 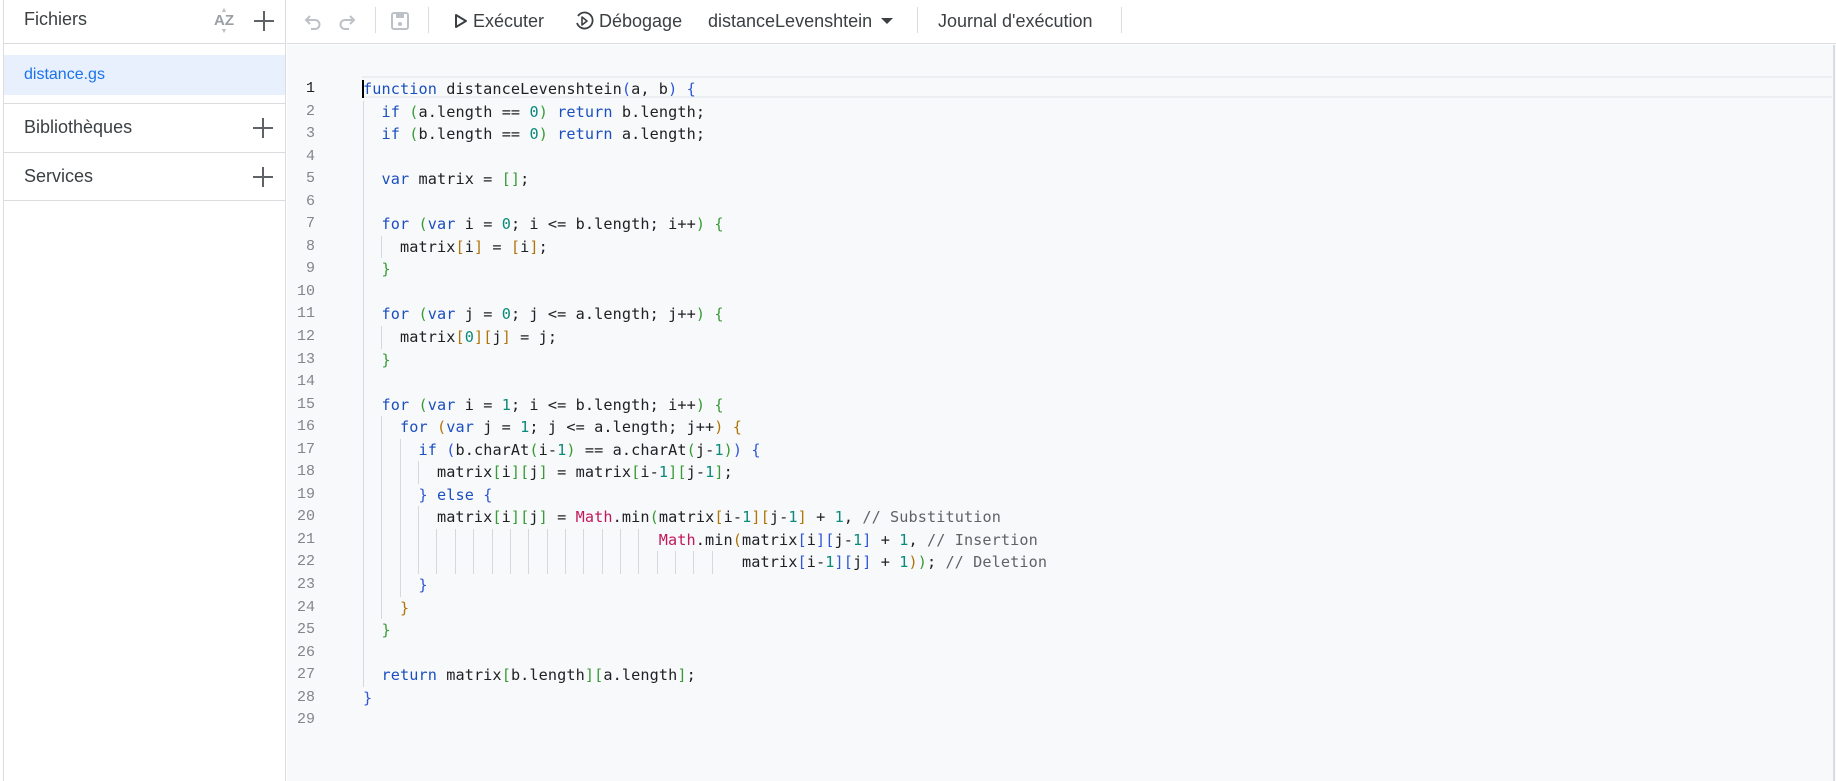 I want to click on vertical-scrollbar, so click(x=1834, y=413).